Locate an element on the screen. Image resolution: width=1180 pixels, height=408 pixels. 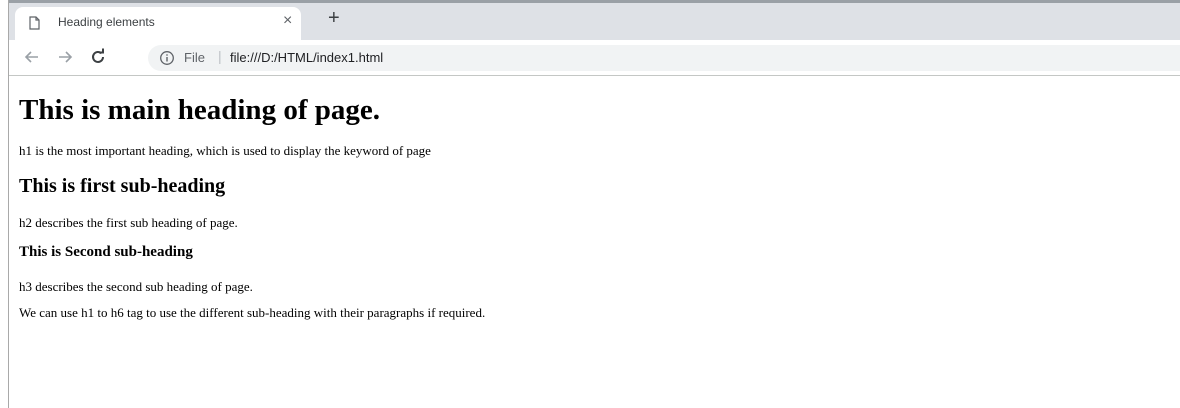
window-left-edge is located at coordinates (4, 204).